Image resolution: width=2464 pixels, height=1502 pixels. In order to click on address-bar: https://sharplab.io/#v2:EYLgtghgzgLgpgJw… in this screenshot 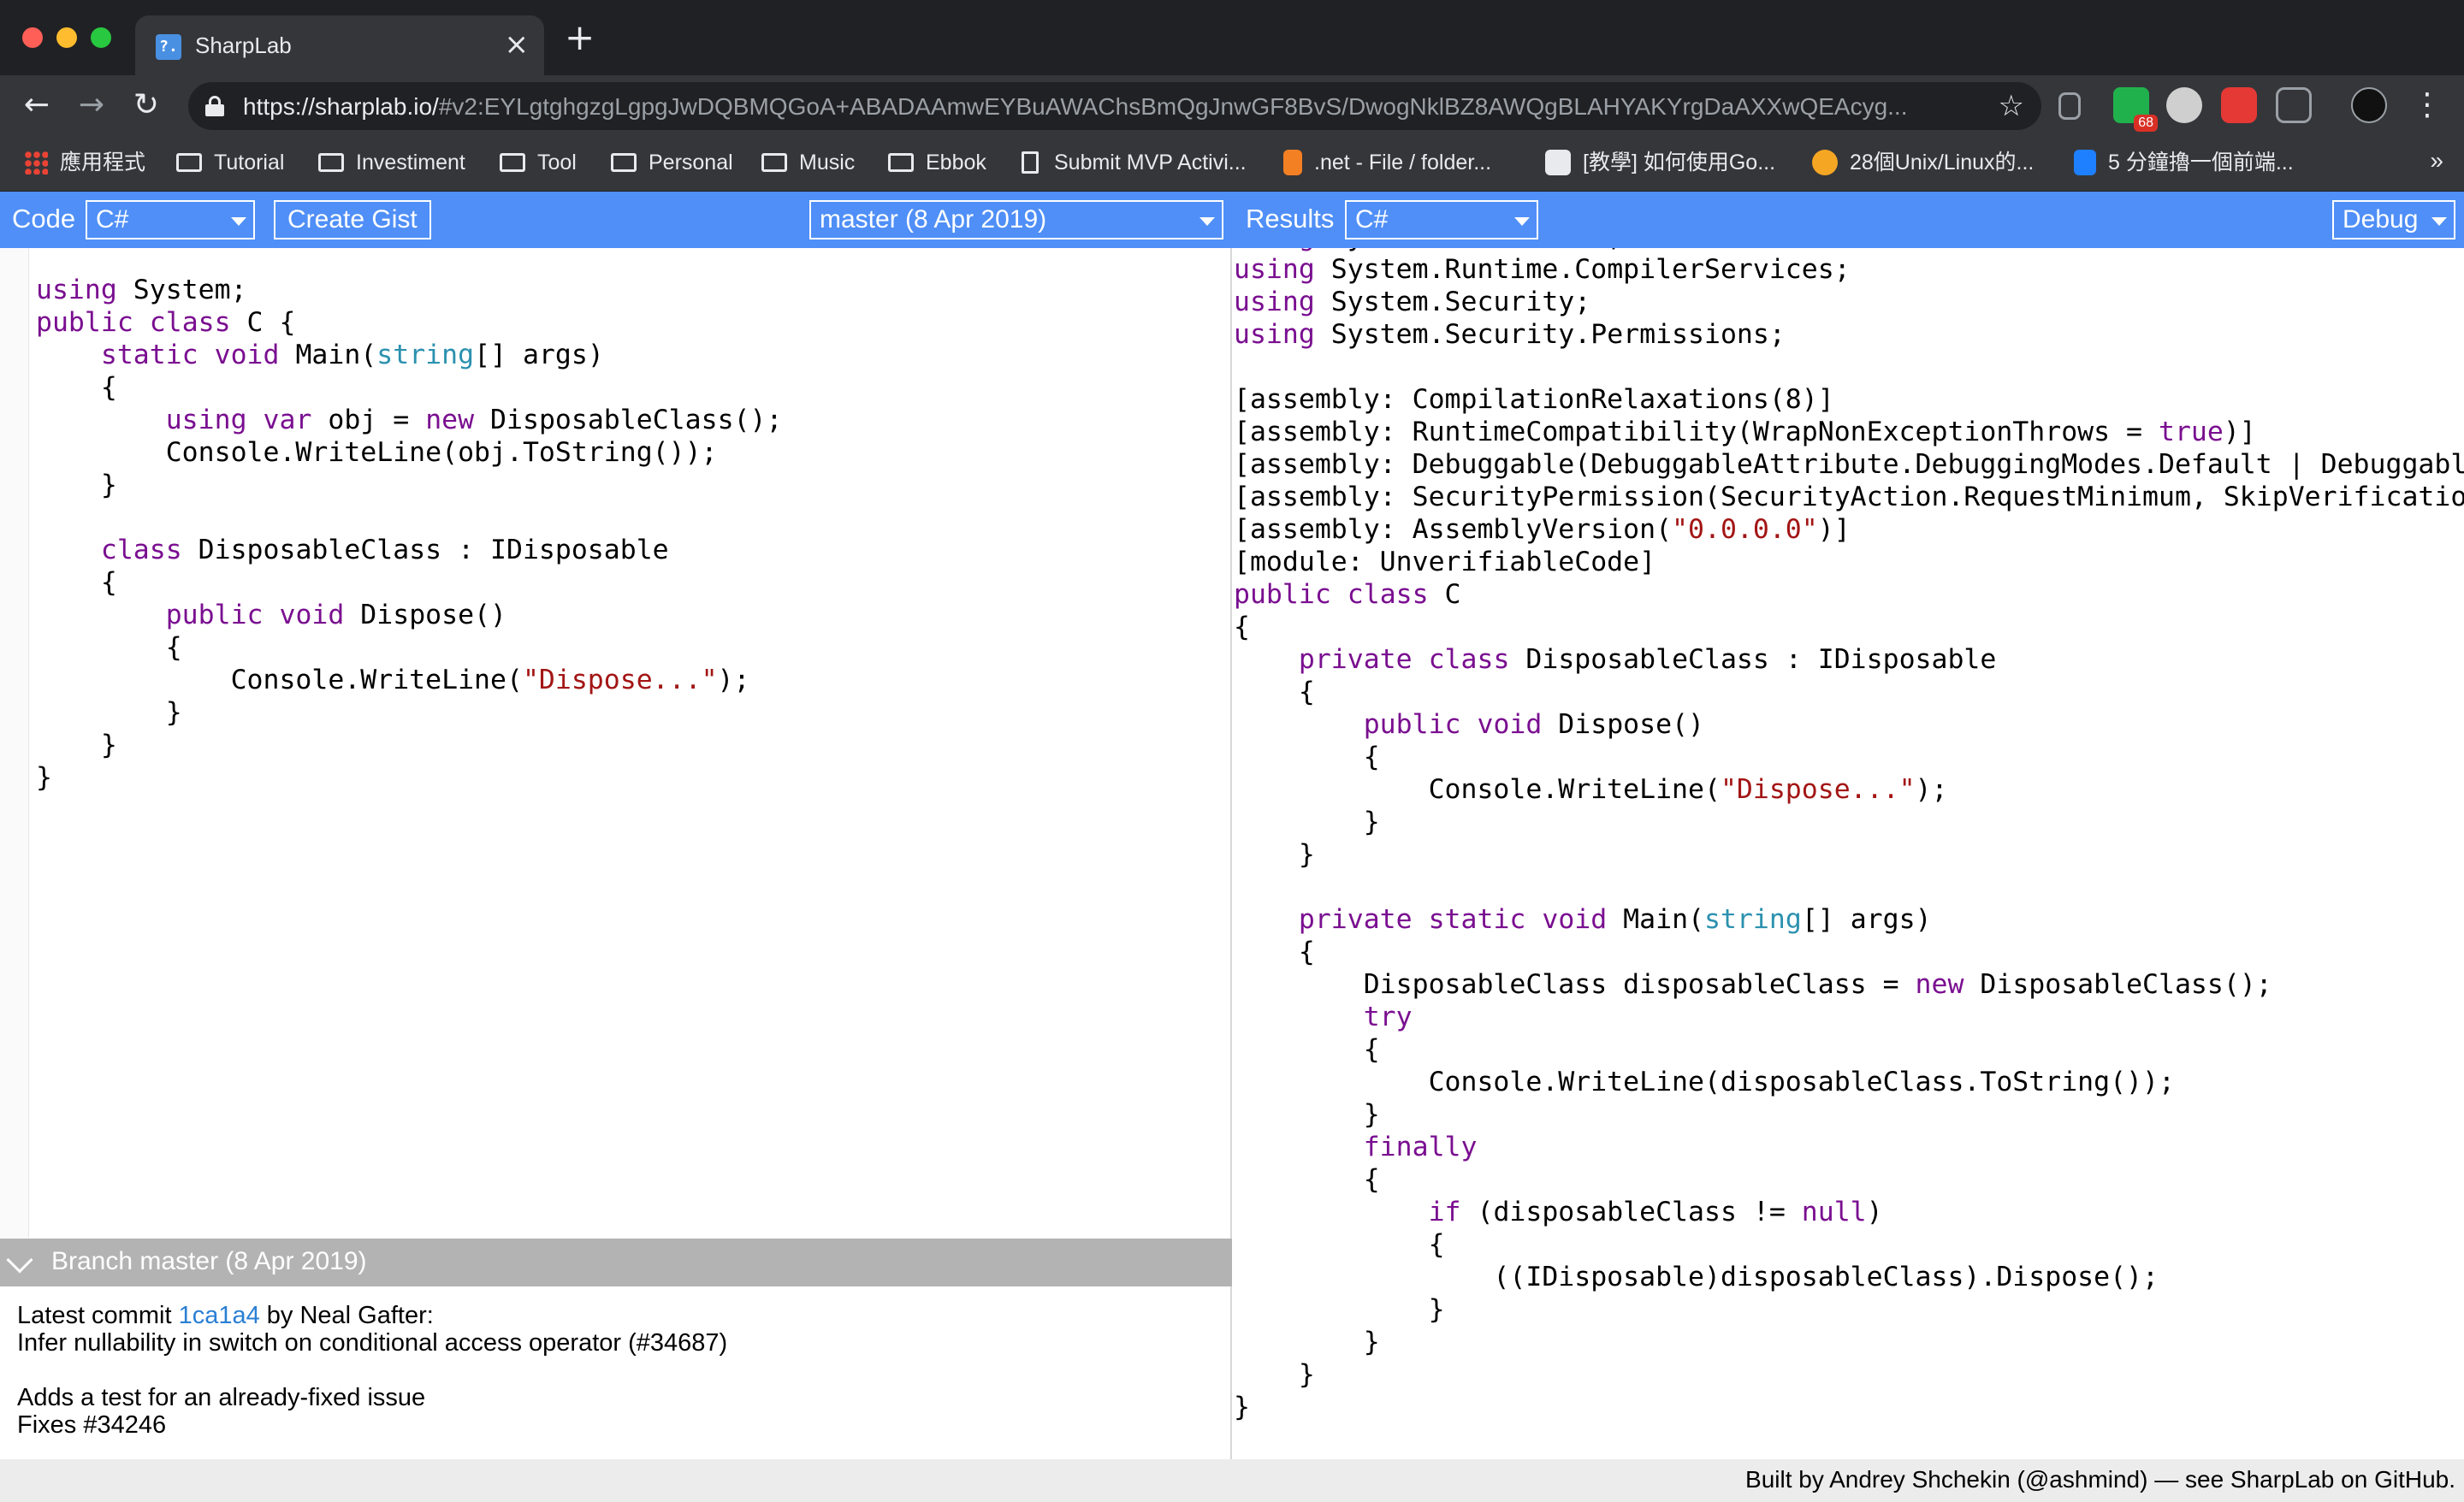, I will do `click(1114, 106)`.